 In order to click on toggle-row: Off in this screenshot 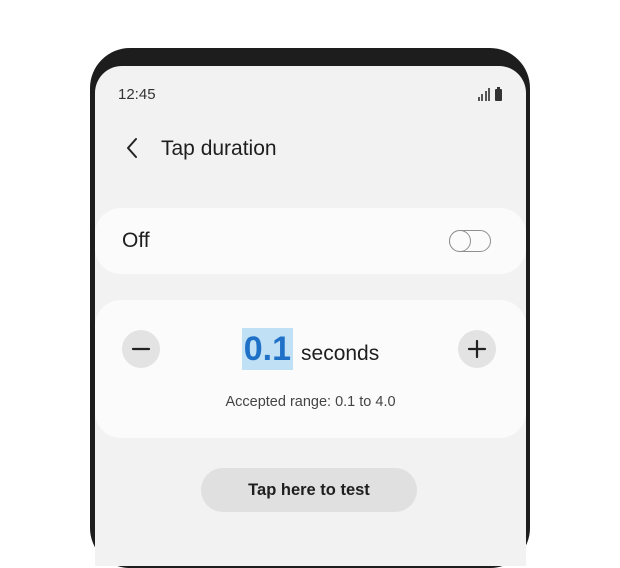, I will do `click(310, 241)`.